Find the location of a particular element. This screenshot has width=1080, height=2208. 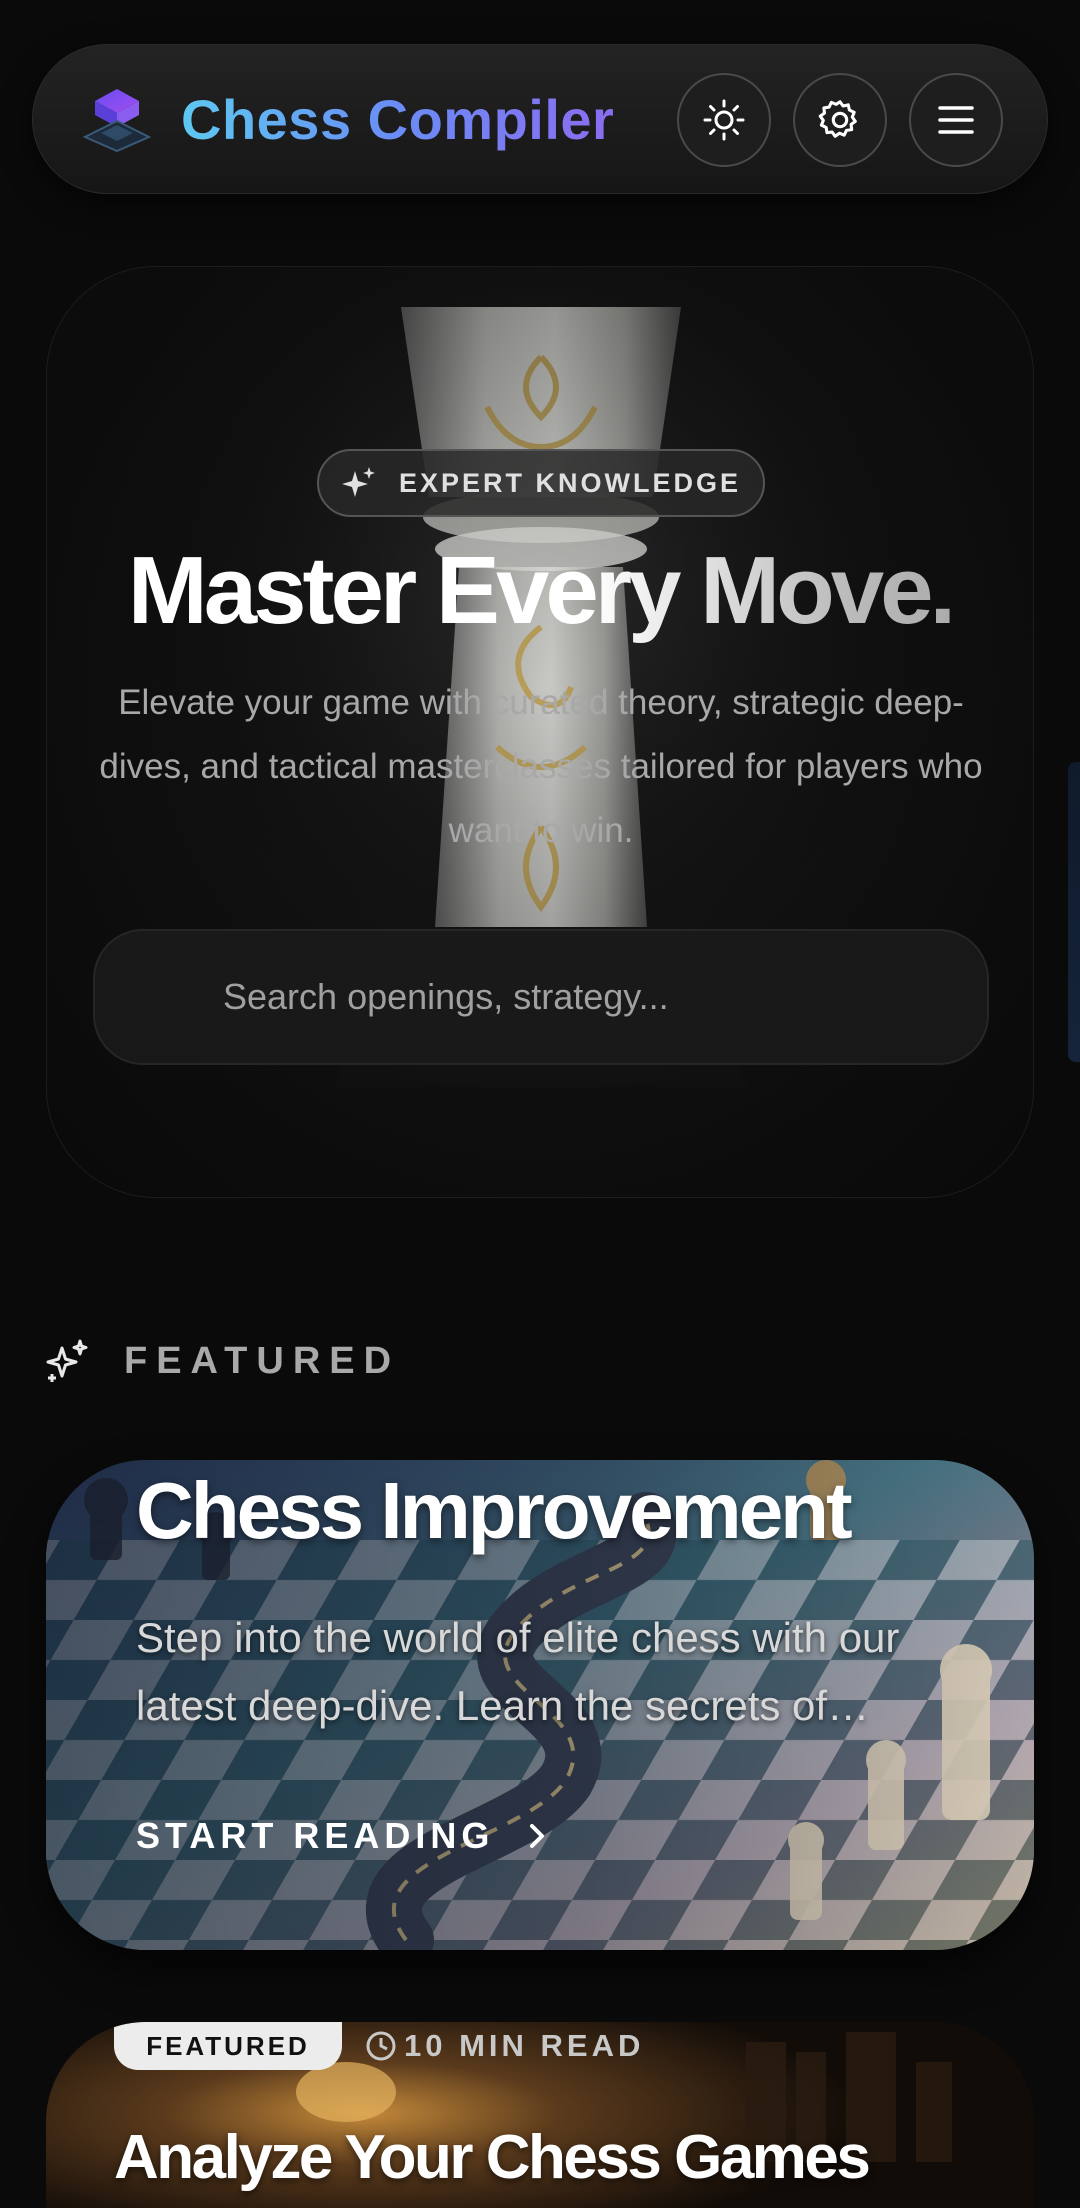

cta-label: START READING is located at coordinates (315, 1835).